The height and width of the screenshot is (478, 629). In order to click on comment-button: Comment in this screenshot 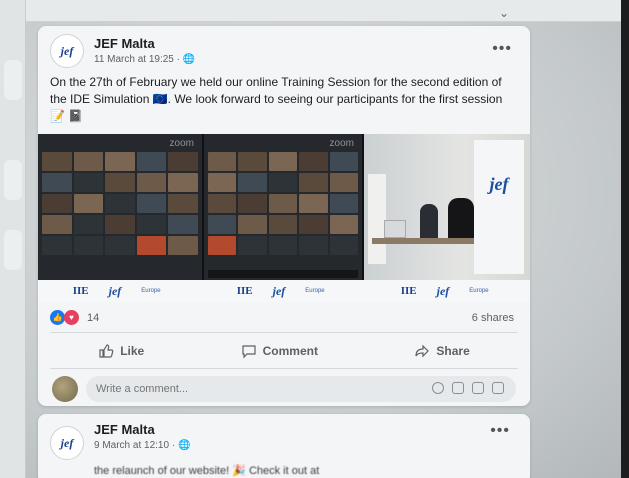, I will do `click(279, 351)`.